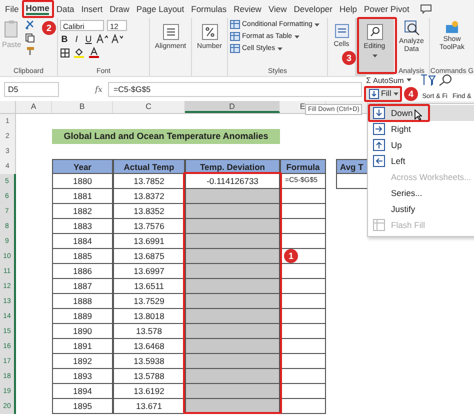 The height and width of the screenshot is (420, 474). Describe the element at coordinates (30, 51) in the screenshot. I see `format-painter-icon` at that location.